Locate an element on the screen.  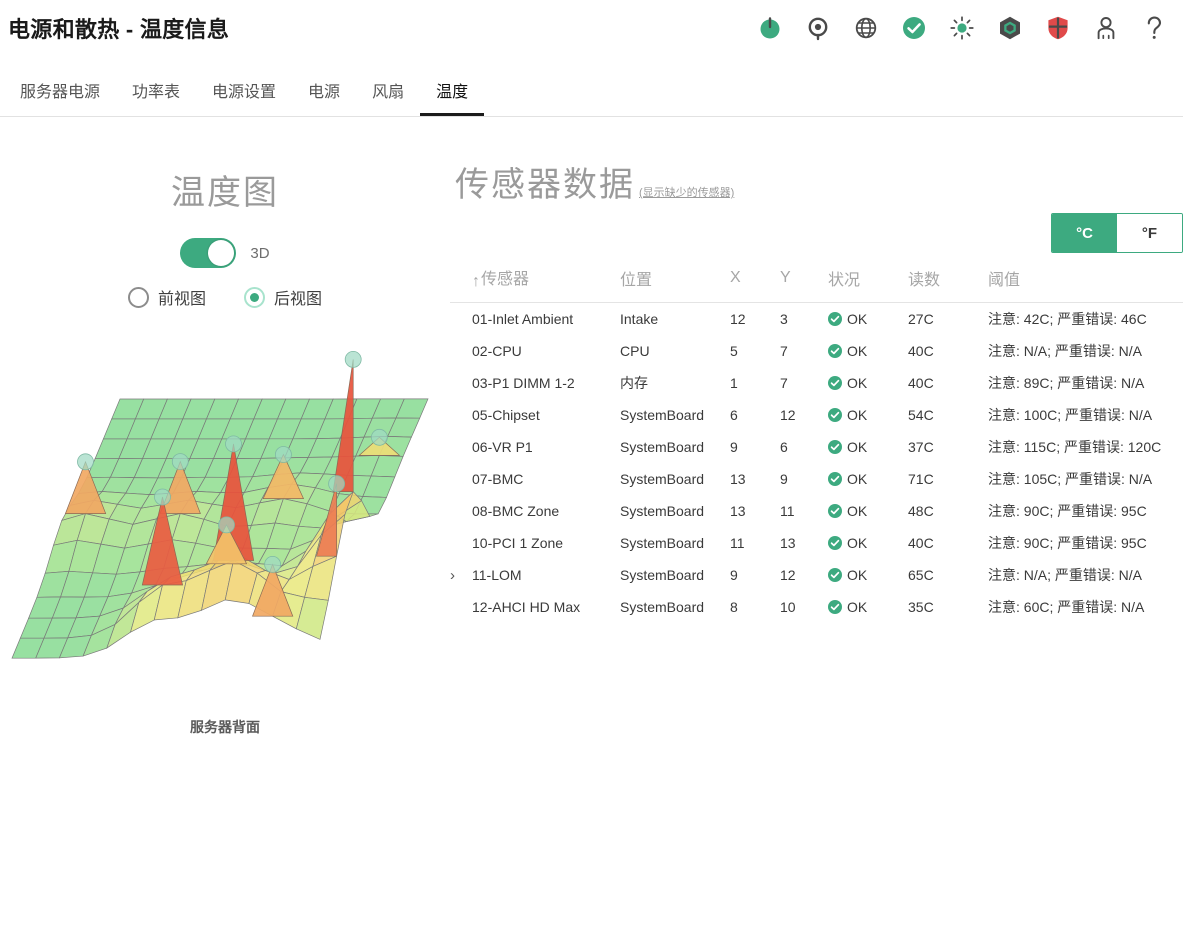
tab-temperatures: 温度 is located at coordinates (452, 100).